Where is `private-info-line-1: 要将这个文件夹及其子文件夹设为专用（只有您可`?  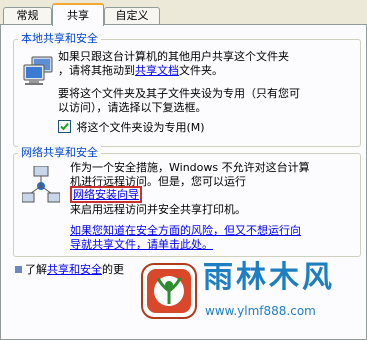
private-info-line-1: 要将这个文件夹及其子文件夹设为专用（只有您可 is located at coordinates (179, 93).